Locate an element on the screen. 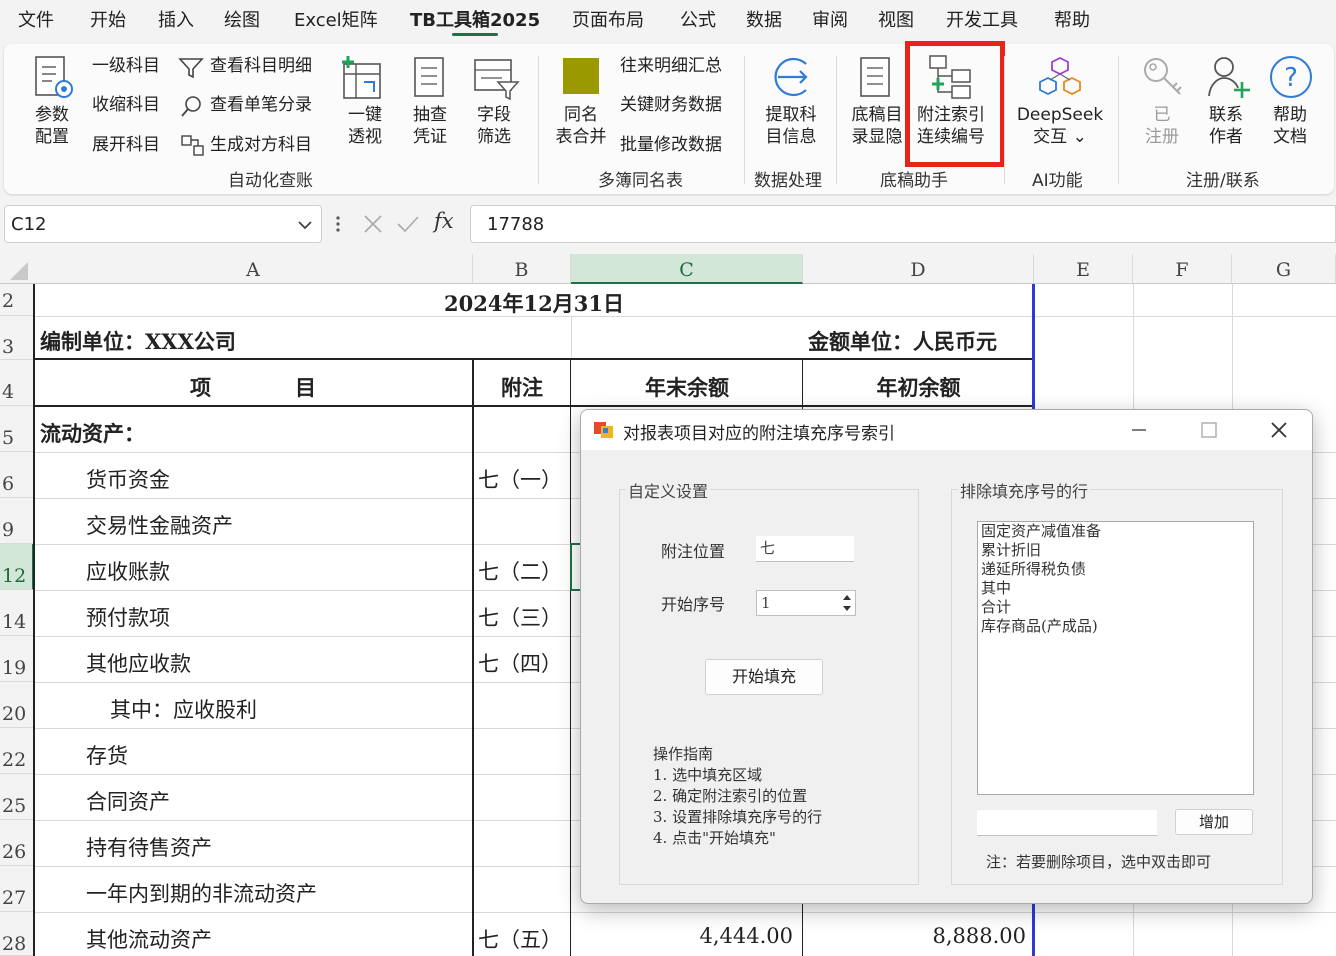 The width and height of the screenshot is (1336, 956). row-header: 20 is located at coordinates (17, 705).